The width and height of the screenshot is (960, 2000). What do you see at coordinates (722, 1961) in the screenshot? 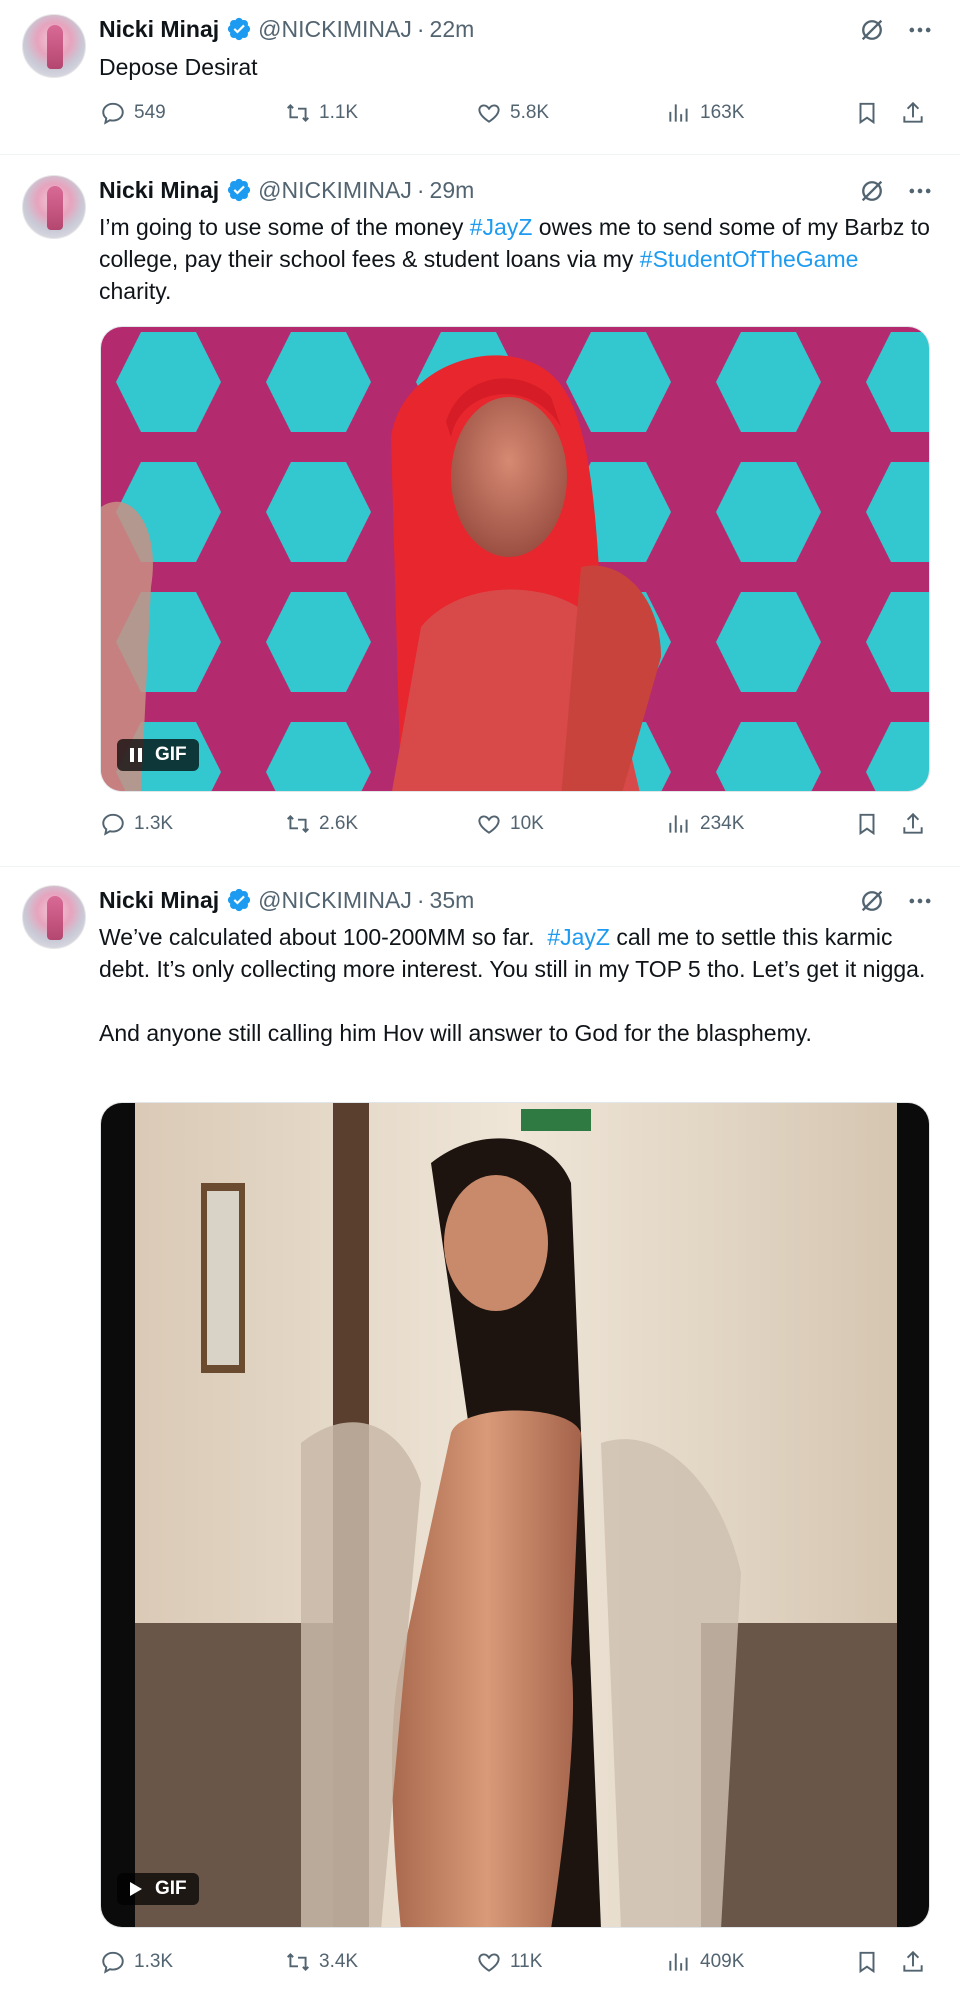
I see `views-count: 409K` at bounding box center [722, 1961].